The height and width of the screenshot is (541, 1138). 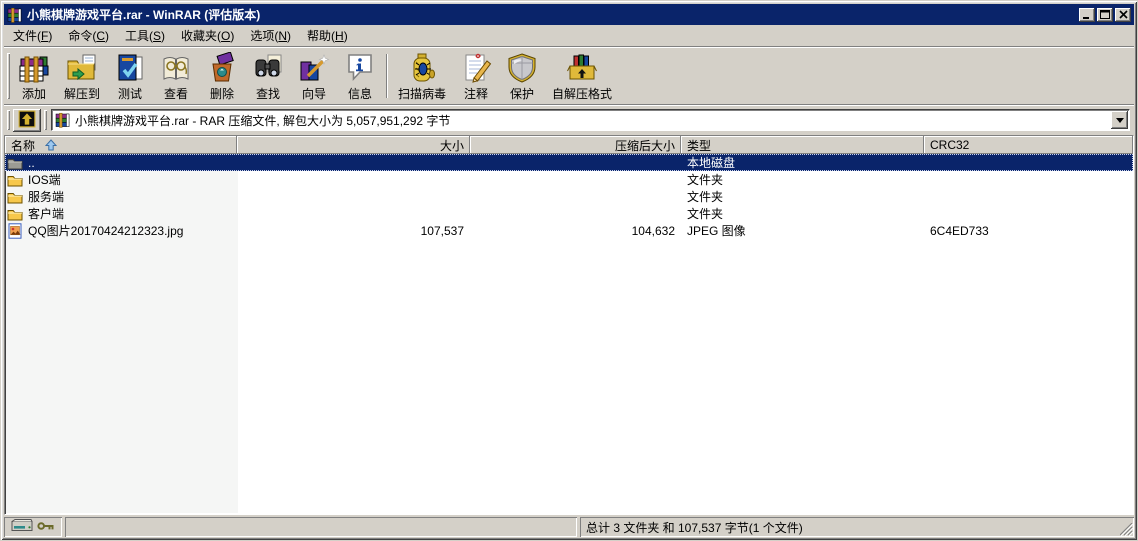 I want to click on combobox-dropdown-button, so click(x=1119, y=120).